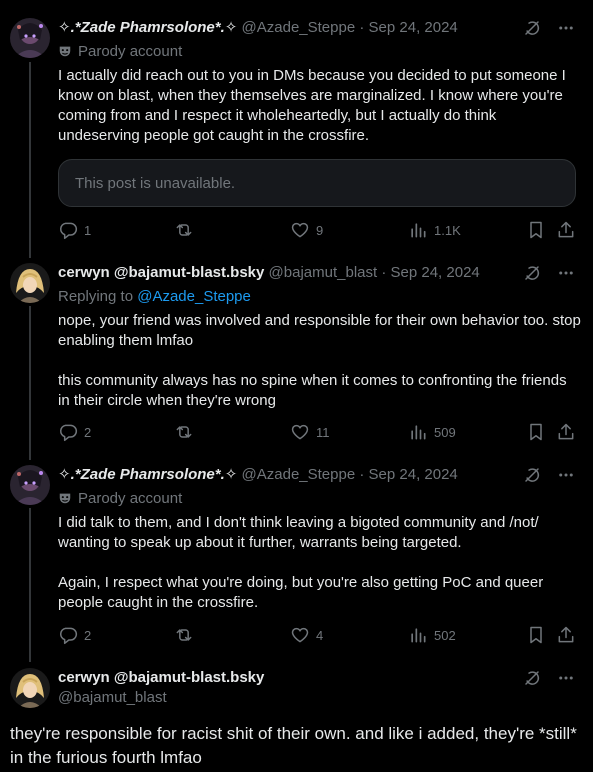 This screenshot has width=593, height=772. Describe the element at coordinates (96, 296) in the screenshot. I see `replying-prefix: Replying to` at that location.